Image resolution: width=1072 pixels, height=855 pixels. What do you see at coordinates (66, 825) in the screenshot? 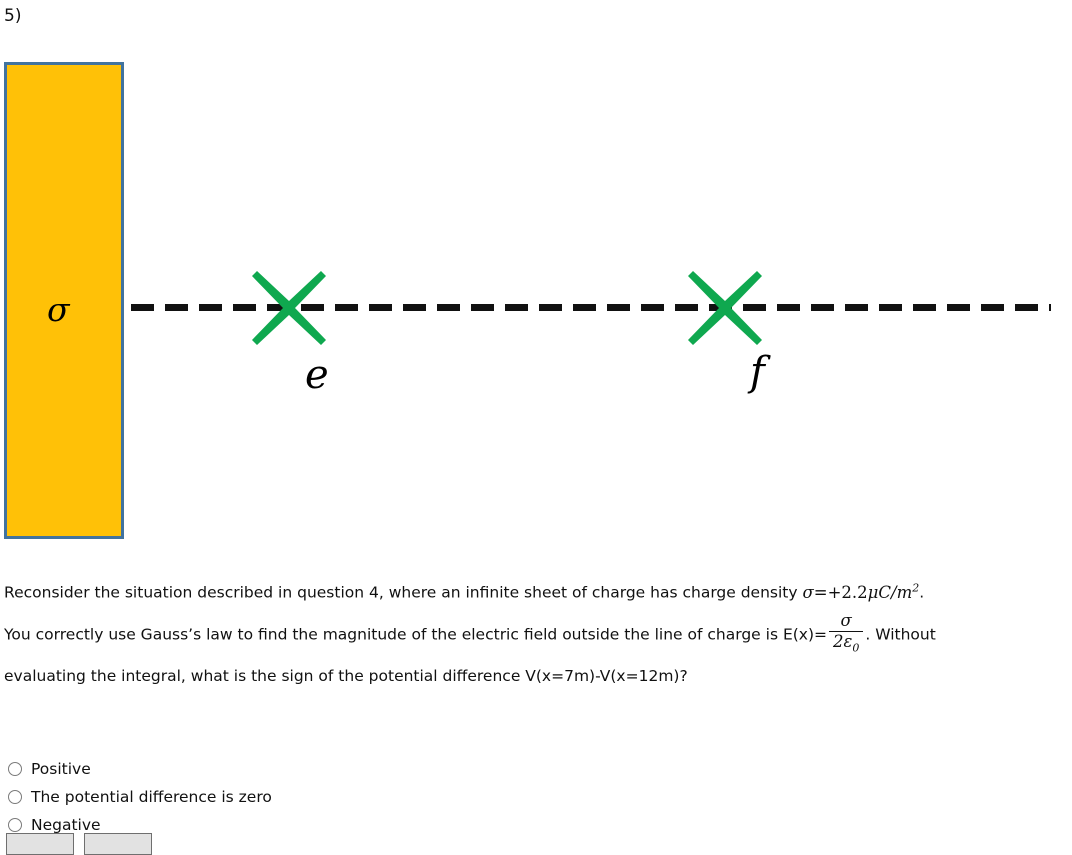
I see `choice-label-negative: Negative` at bounding box center [66, 825].